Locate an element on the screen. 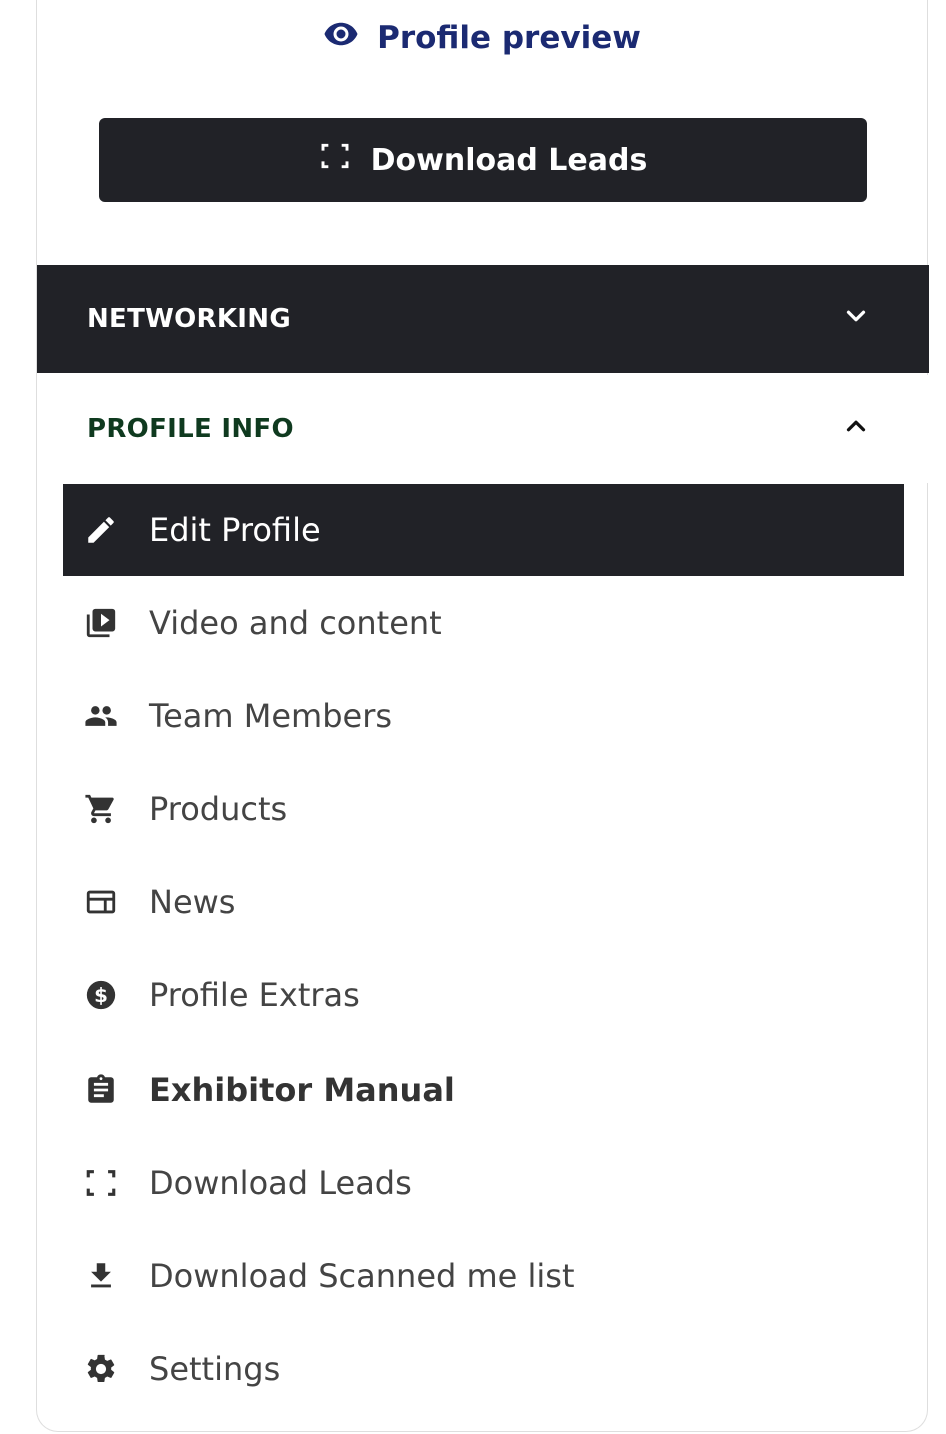 This screenshot has width=946, height=1434. menu-item-label: News is located at coordinates (192, 902).